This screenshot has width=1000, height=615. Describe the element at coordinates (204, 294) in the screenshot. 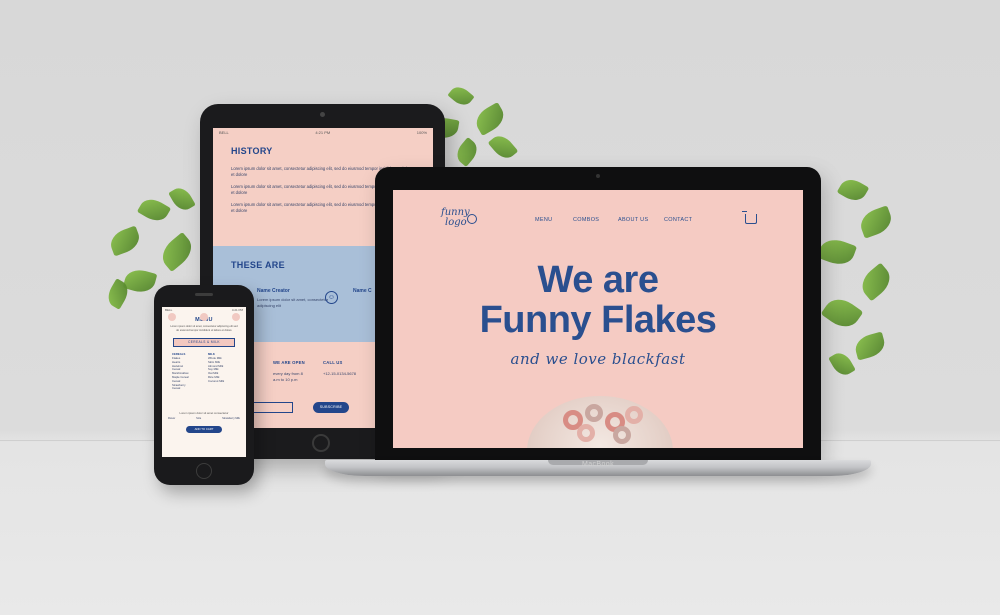

I see `phone-speaker` at that location.